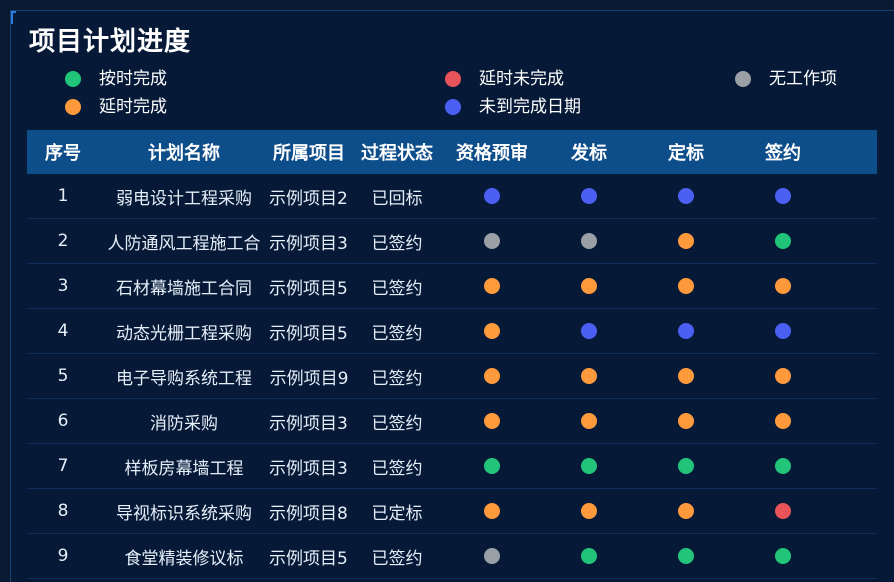 This screenshot has height=582, width=894. Describe the element at coordinates (116, 79) in the screenshot. I see `legend-item-on-time: 按时完成` at that location.